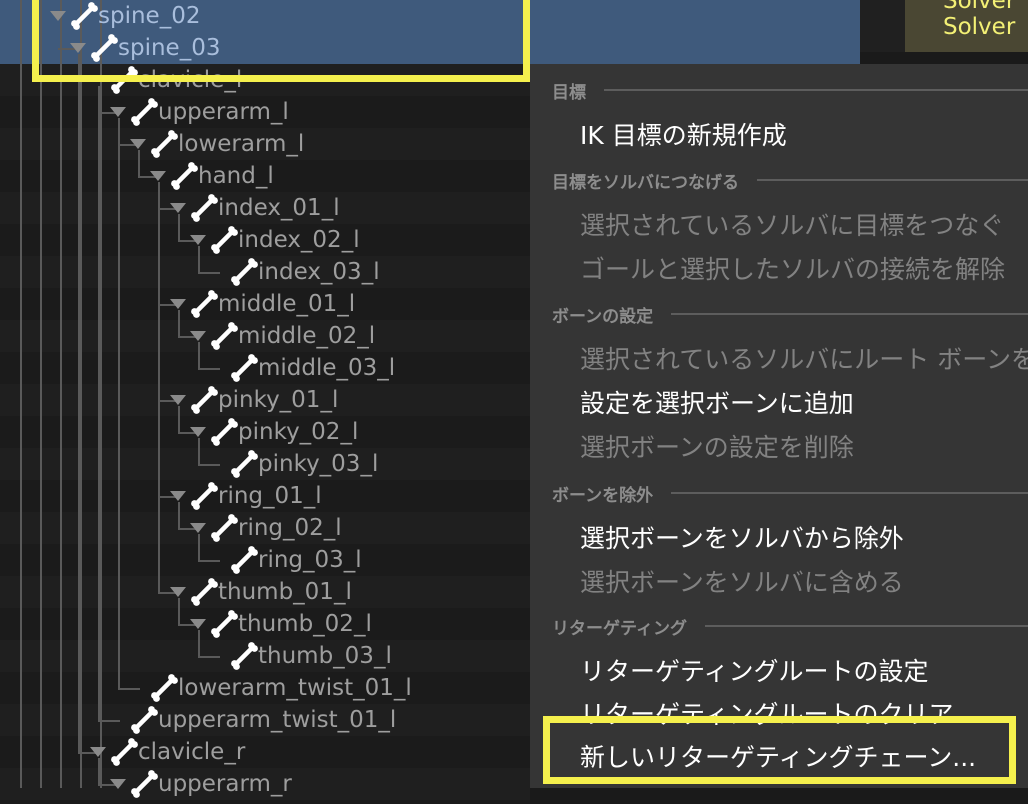  Describe the element at coordinates (310, 560) in the screenshot. I see `bone-name-label: ring_03_l` at that location.